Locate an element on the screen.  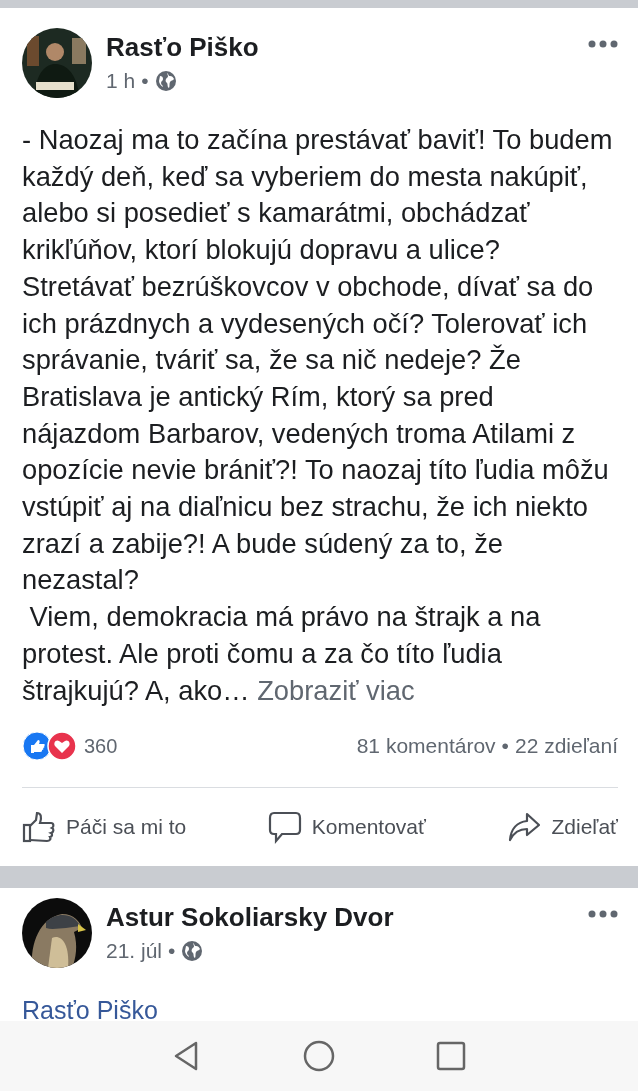
post-action-button: Komentovať is located at coordinates (346, 827).